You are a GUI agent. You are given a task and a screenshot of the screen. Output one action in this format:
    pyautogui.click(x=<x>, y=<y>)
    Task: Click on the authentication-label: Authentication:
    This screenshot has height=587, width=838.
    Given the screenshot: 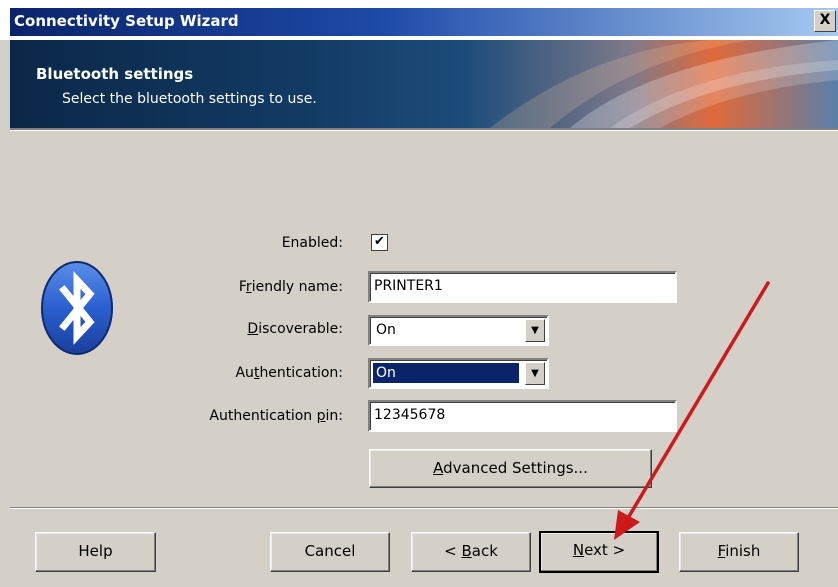 What is the action you would take?
    pyautogui.click(x=289, y=373)
    